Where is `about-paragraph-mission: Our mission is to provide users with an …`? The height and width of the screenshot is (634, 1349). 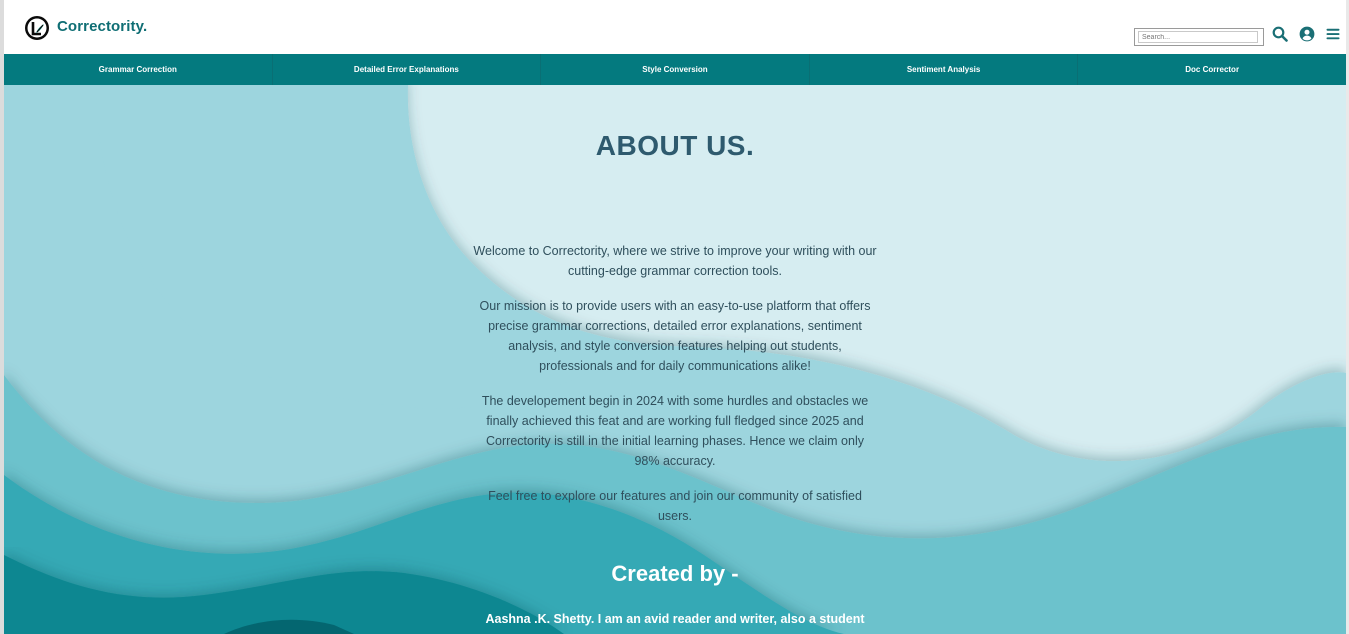
about-paragraph-mission: Our mission is to provide users with an … is located at coordinates (675, 336).